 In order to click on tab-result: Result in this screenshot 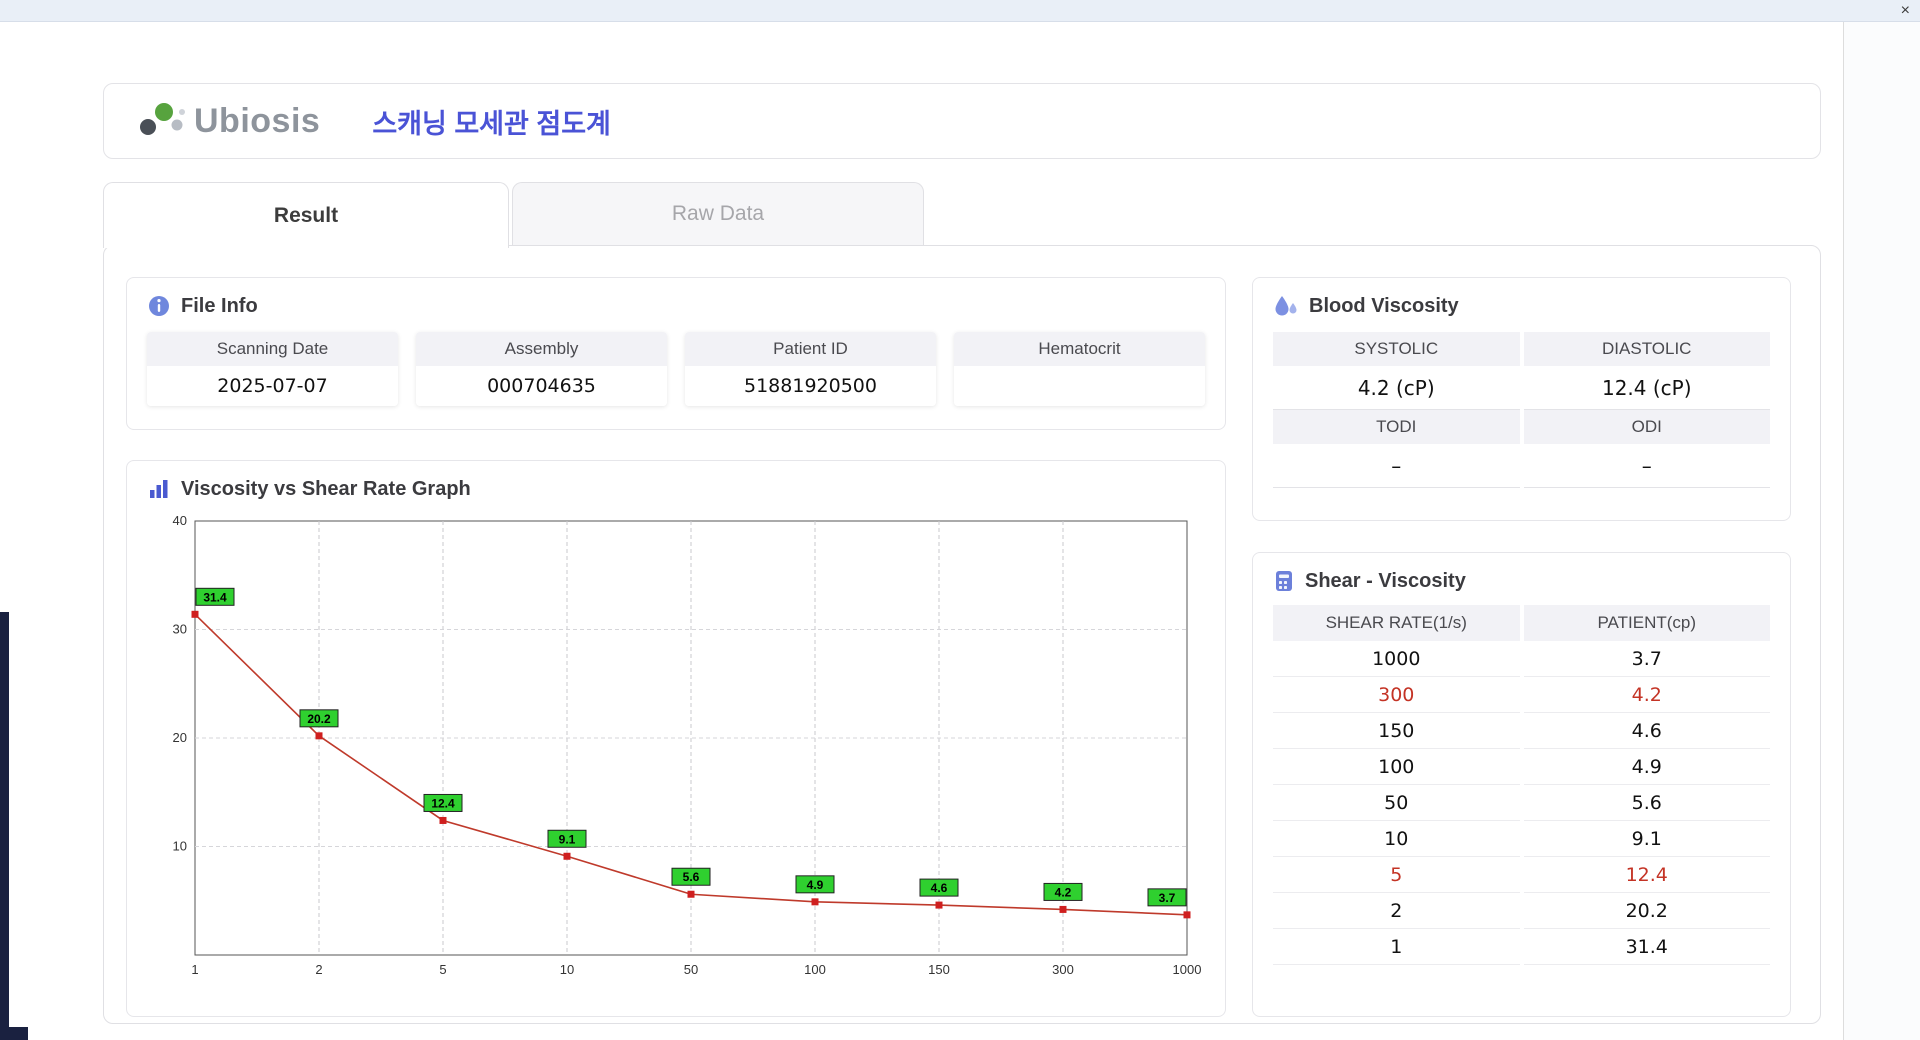, I will do `click(306, 215)`.